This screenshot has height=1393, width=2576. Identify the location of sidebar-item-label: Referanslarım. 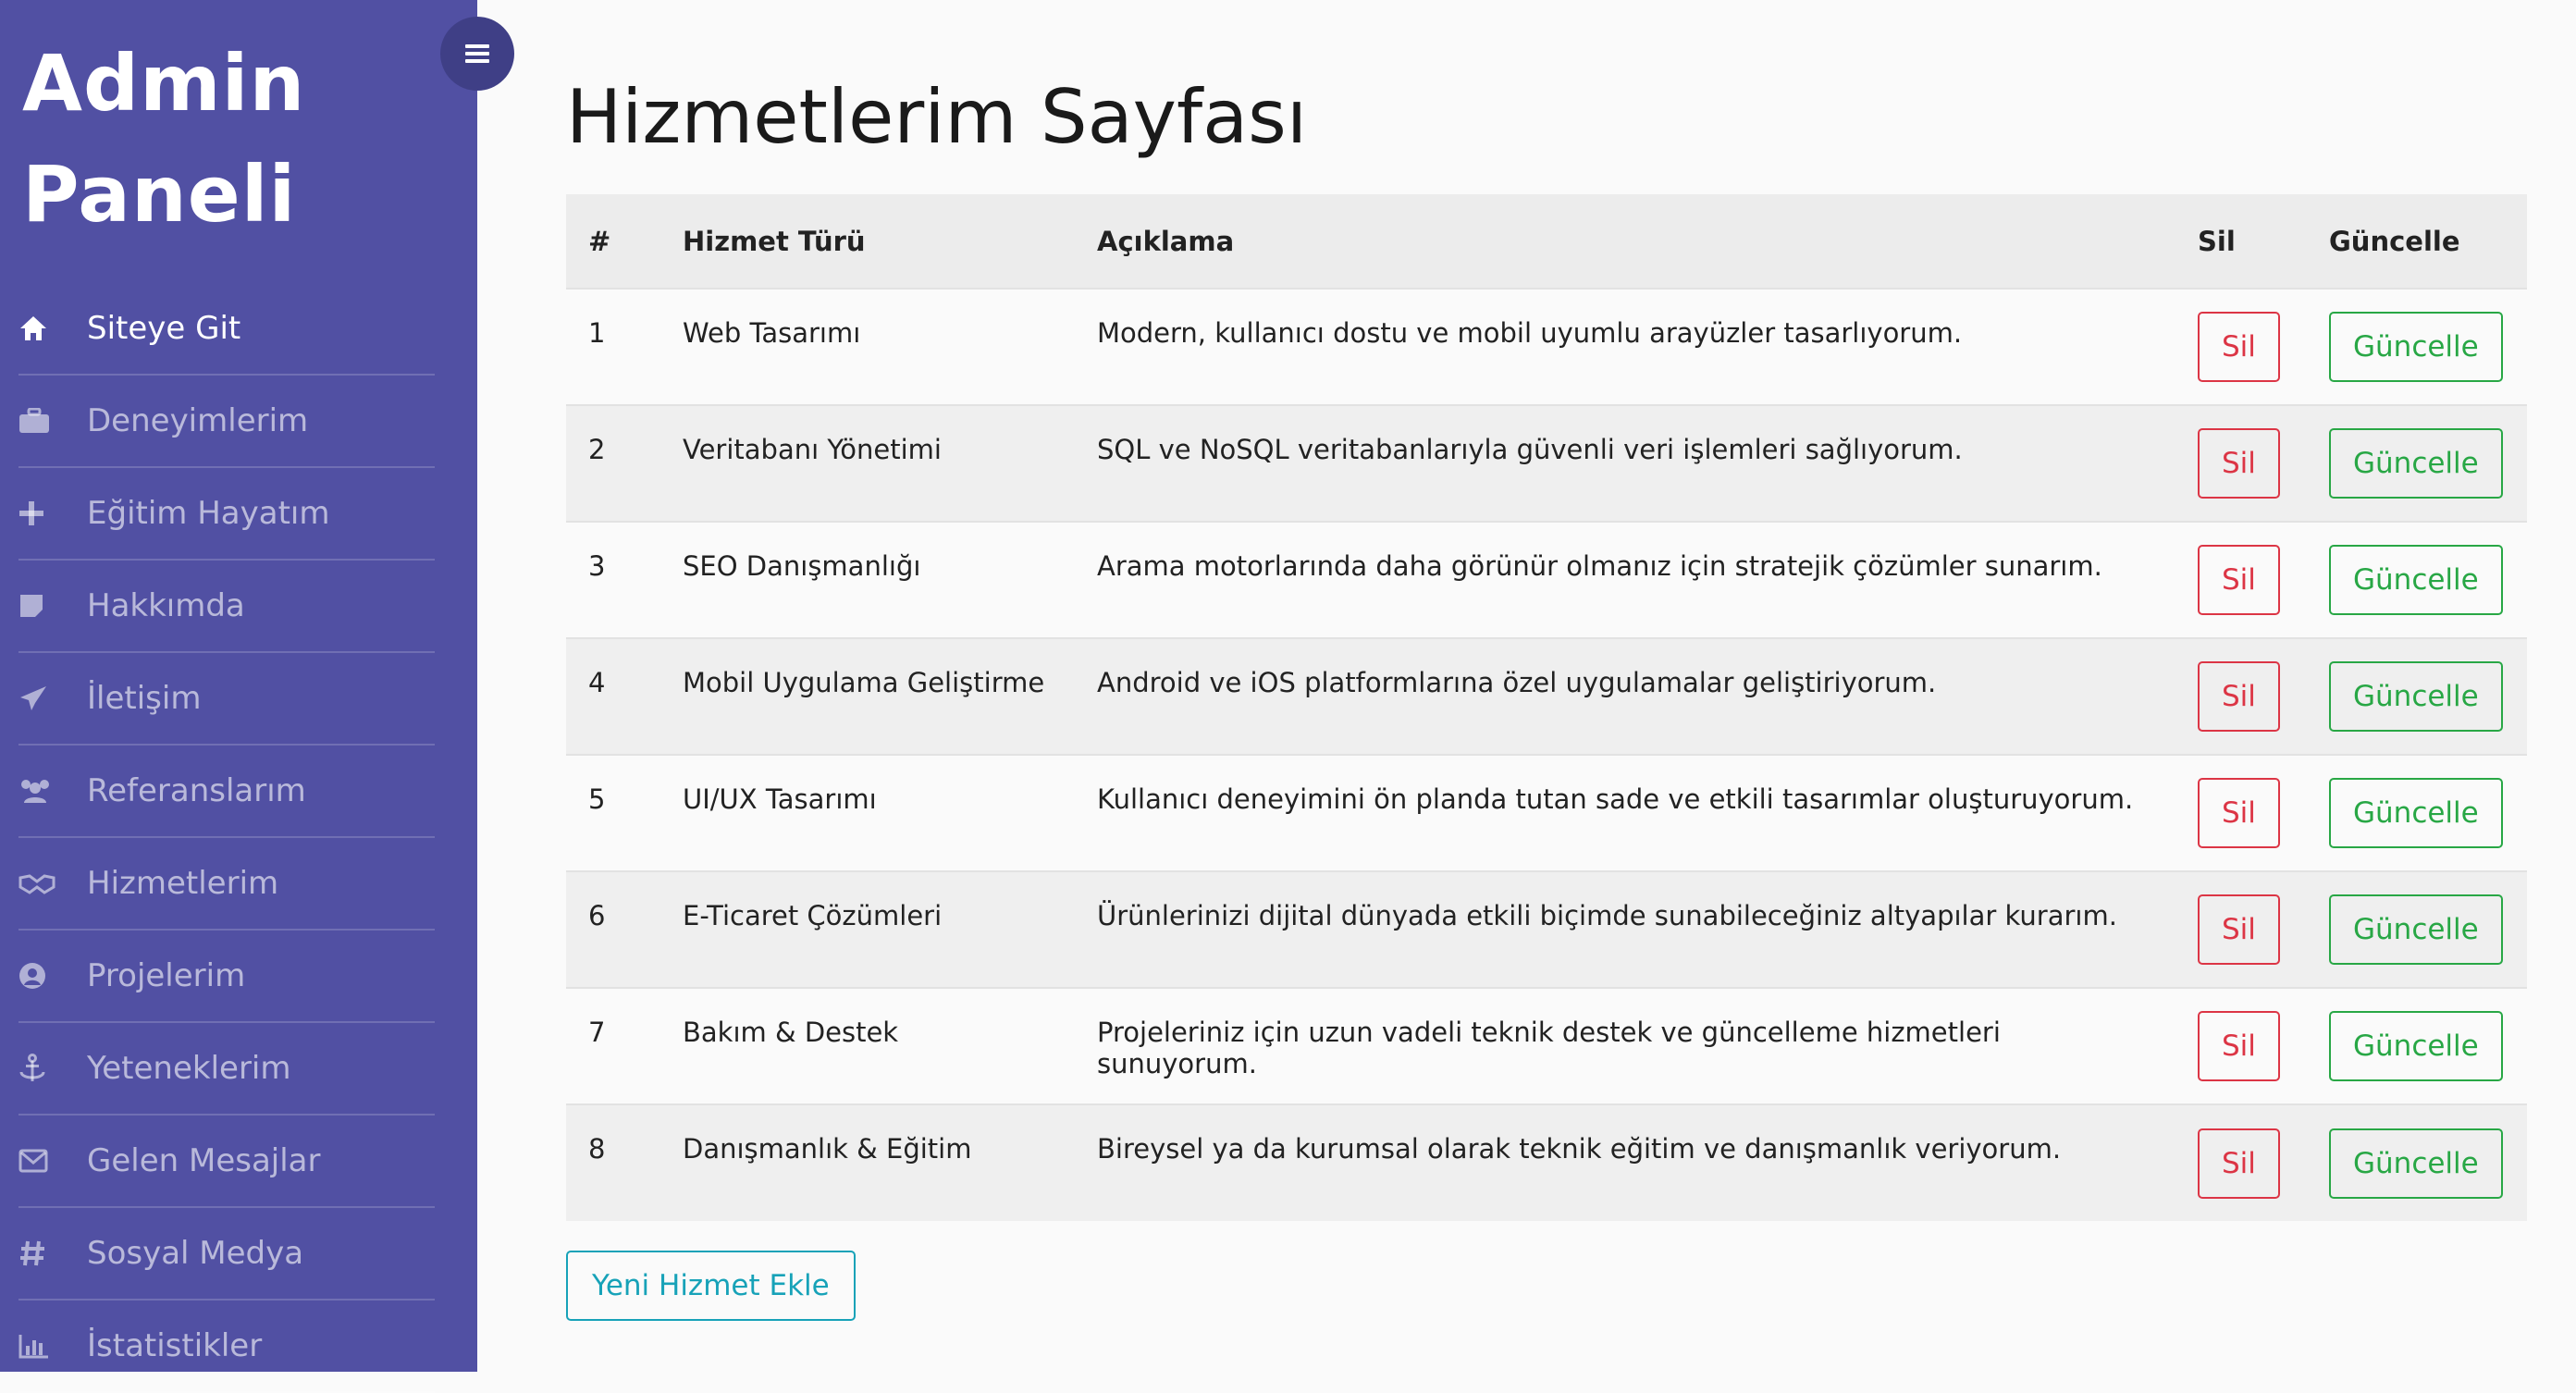
(196, 790).